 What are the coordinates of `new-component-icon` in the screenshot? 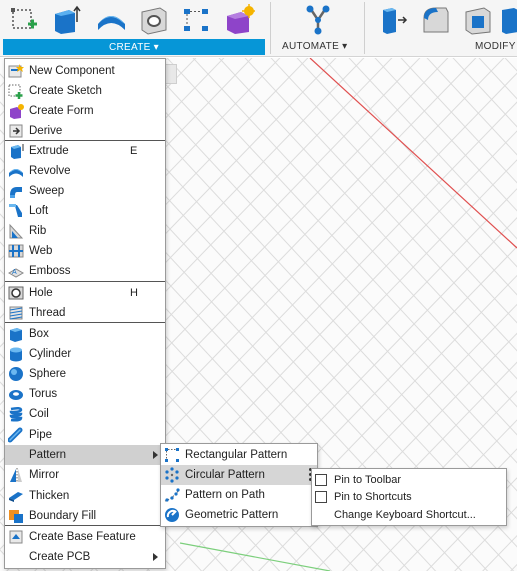 It's located at (16, 71).